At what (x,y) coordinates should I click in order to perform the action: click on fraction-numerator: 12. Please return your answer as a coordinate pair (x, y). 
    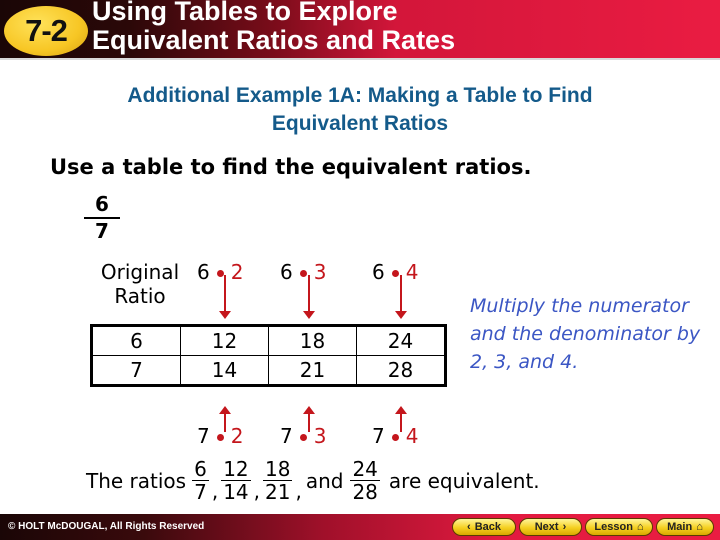
    Looking at the image, I should click on (236, 469).